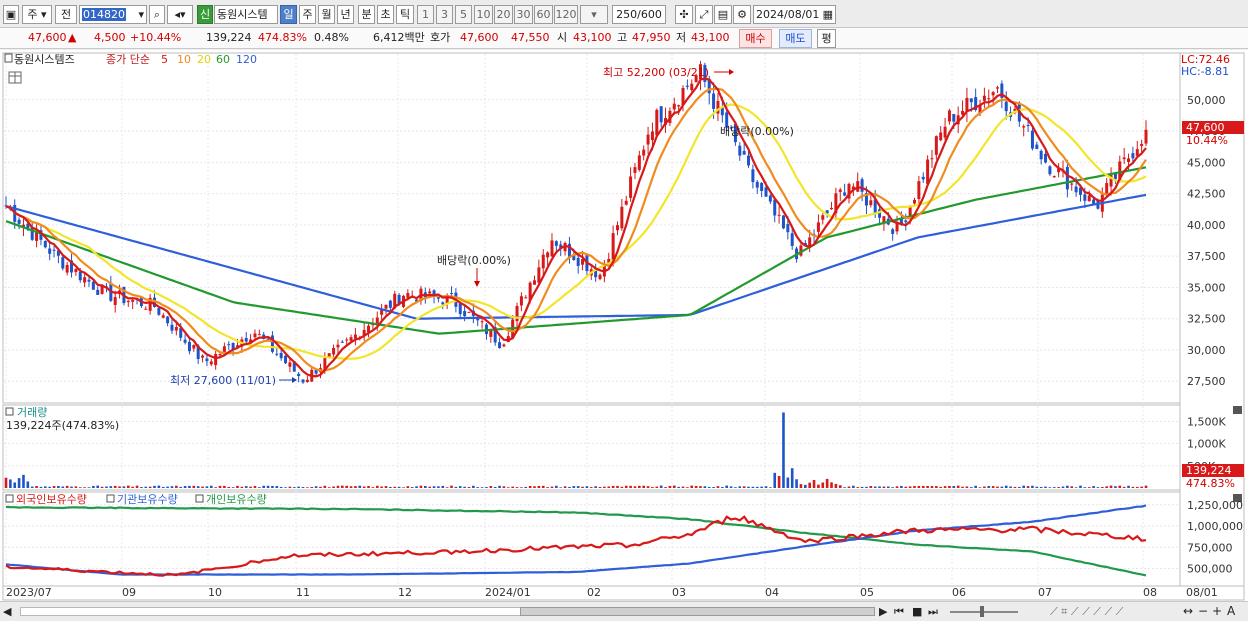  What do you see at coordinates (483, 14) in the screenshot?
I see `interval-10: 10` at bounding box center [483, 14].